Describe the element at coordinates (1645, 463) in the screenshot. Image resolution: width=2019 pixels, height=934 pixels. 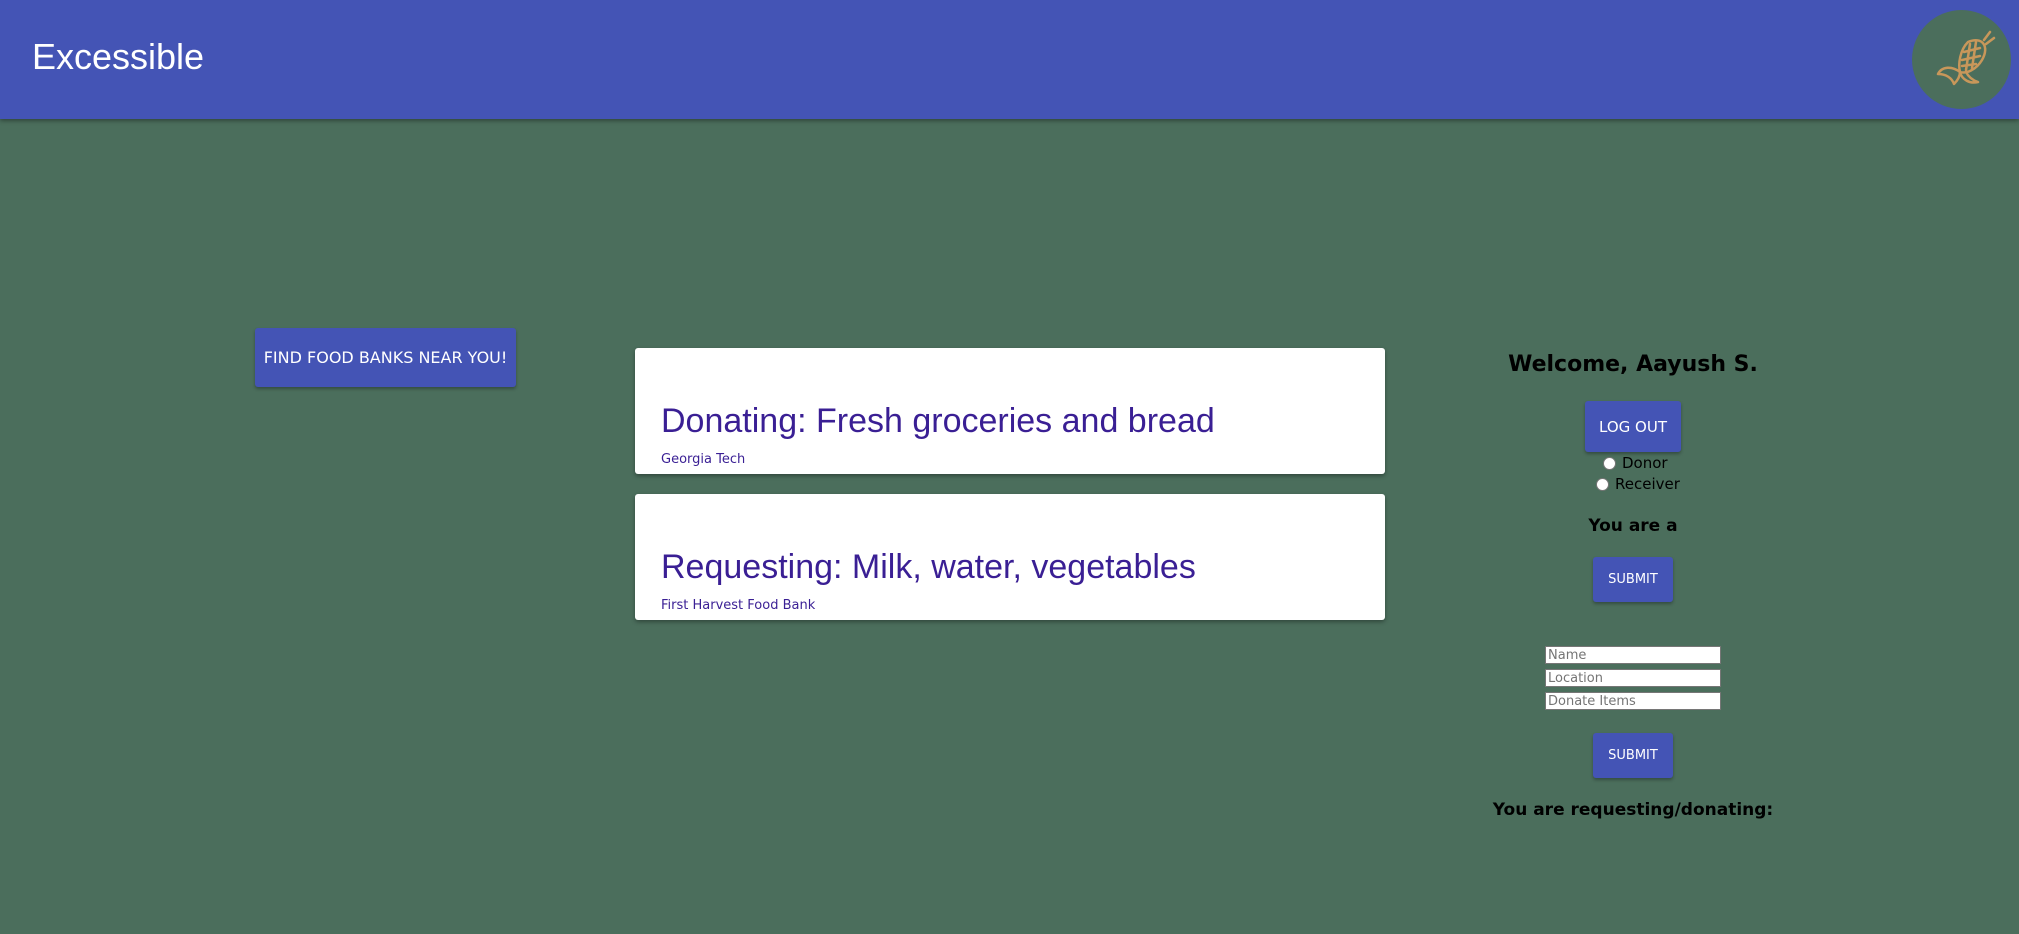
I see `donor-radio-label: Donor` at that location.